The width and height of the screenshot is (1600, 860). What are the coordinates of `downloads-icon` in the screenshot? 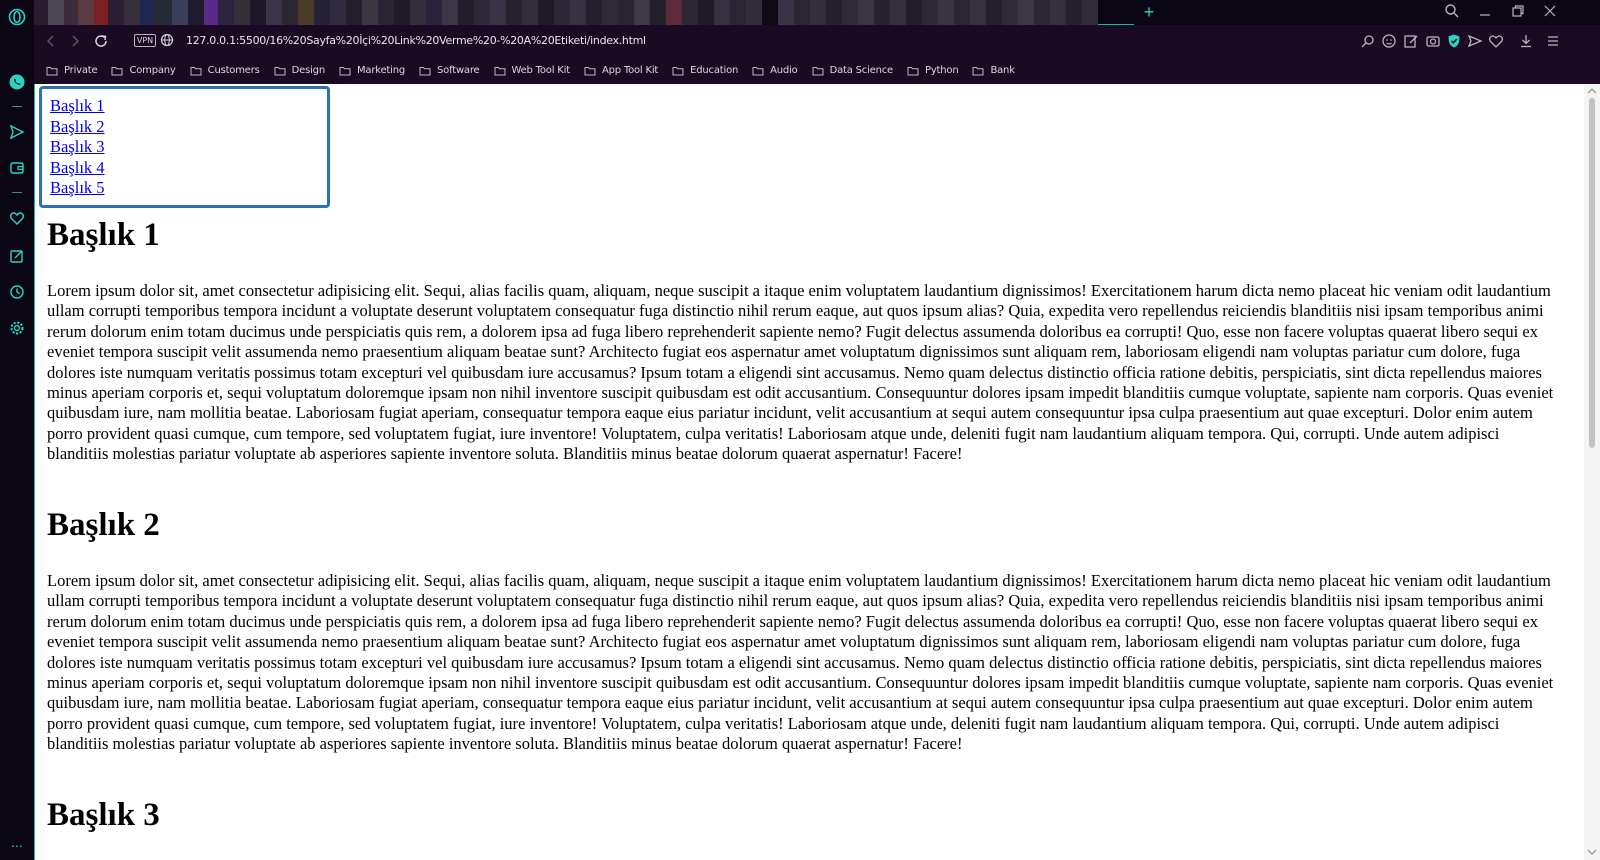 It's located at (1526, 41).